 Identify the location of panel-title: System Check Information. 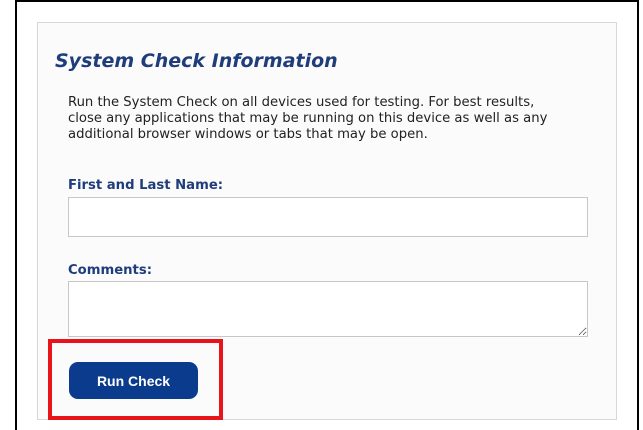
(196, 61).